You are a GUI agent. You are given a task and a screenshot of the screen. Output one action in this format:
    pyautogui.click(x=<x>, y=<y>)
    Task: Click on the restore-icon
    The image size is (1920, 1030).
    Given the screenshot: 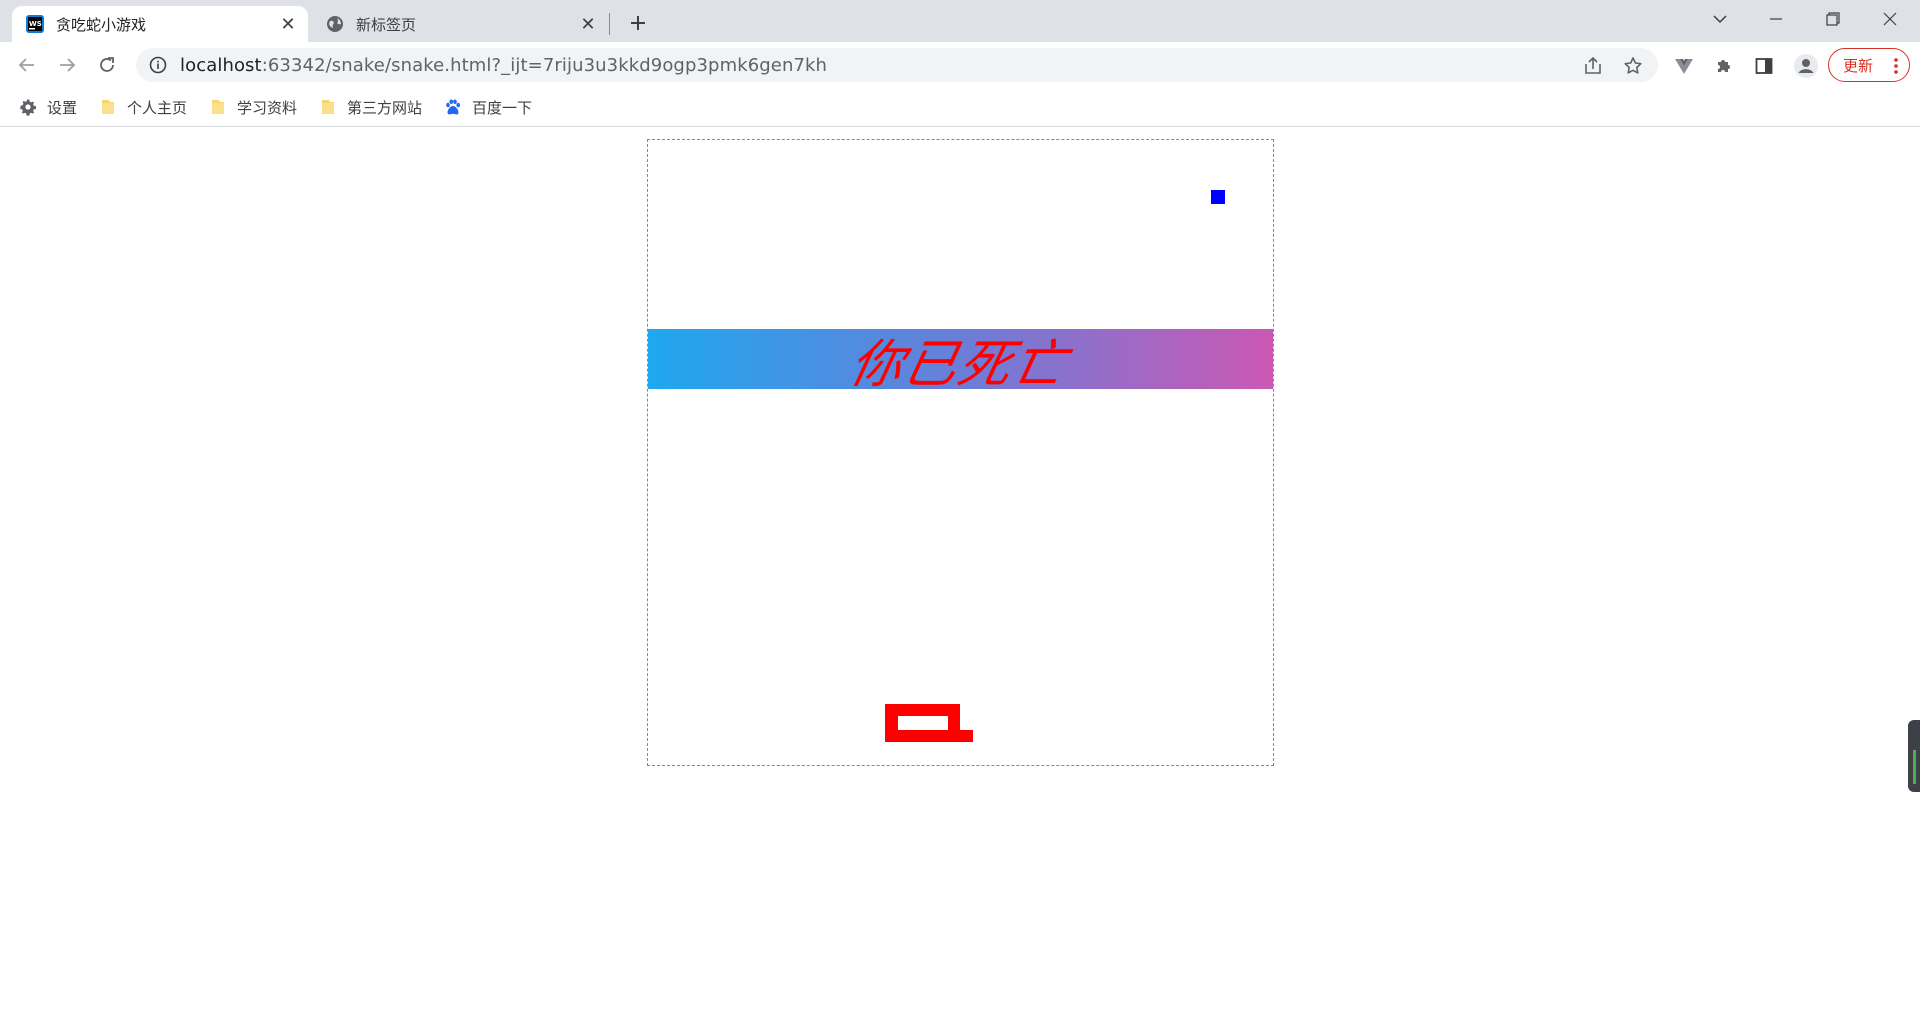 What is the action you would take?
    pyautogui.click(x=1833, y=19)
    